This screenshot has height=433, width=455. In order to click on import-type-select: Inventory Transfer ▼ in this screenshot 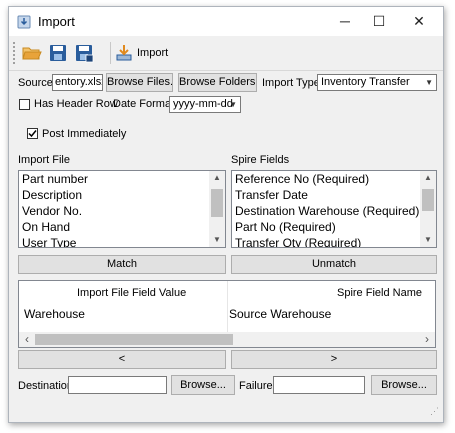, I will do `click(377, 82)`.